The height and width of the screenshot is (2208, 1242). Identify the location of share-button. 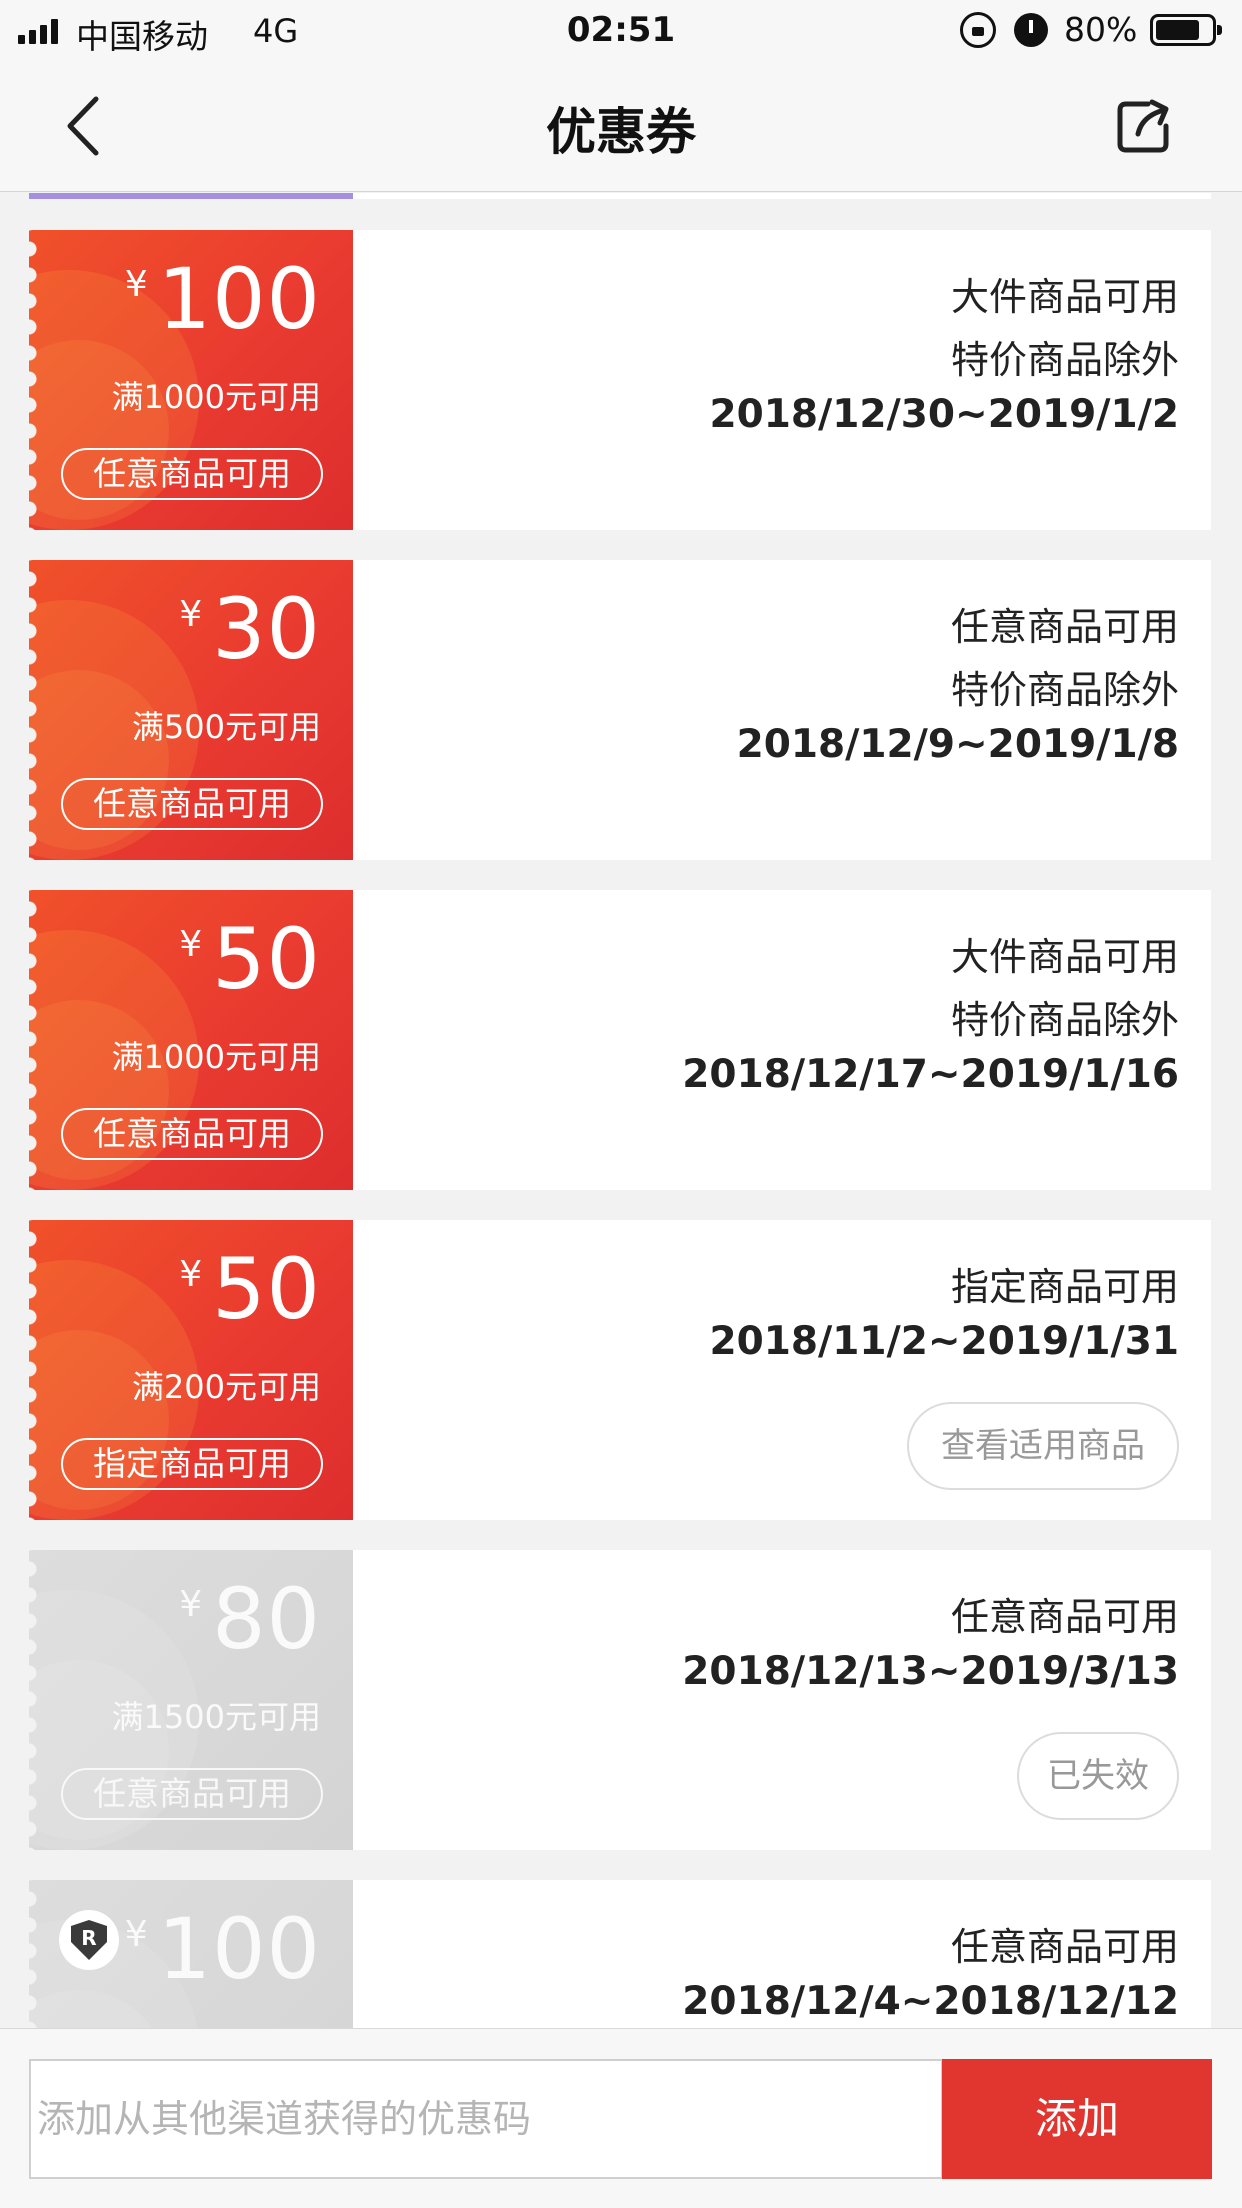
(1144, 126).